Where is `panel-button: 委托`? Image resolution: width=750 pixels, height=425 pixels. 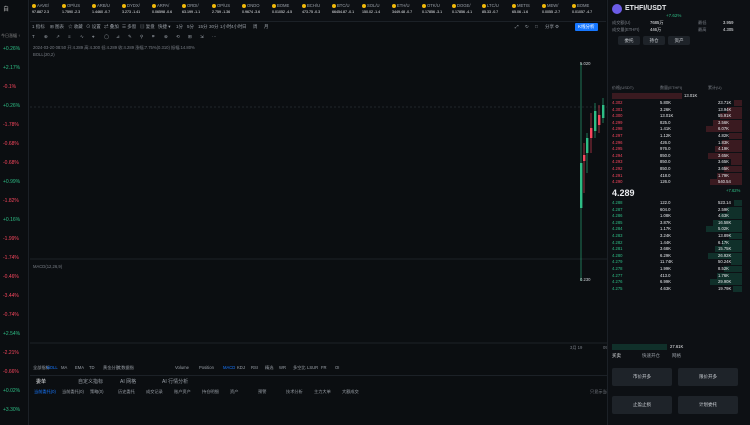
panel-button: 委托 is located at coordinates (629, 40).